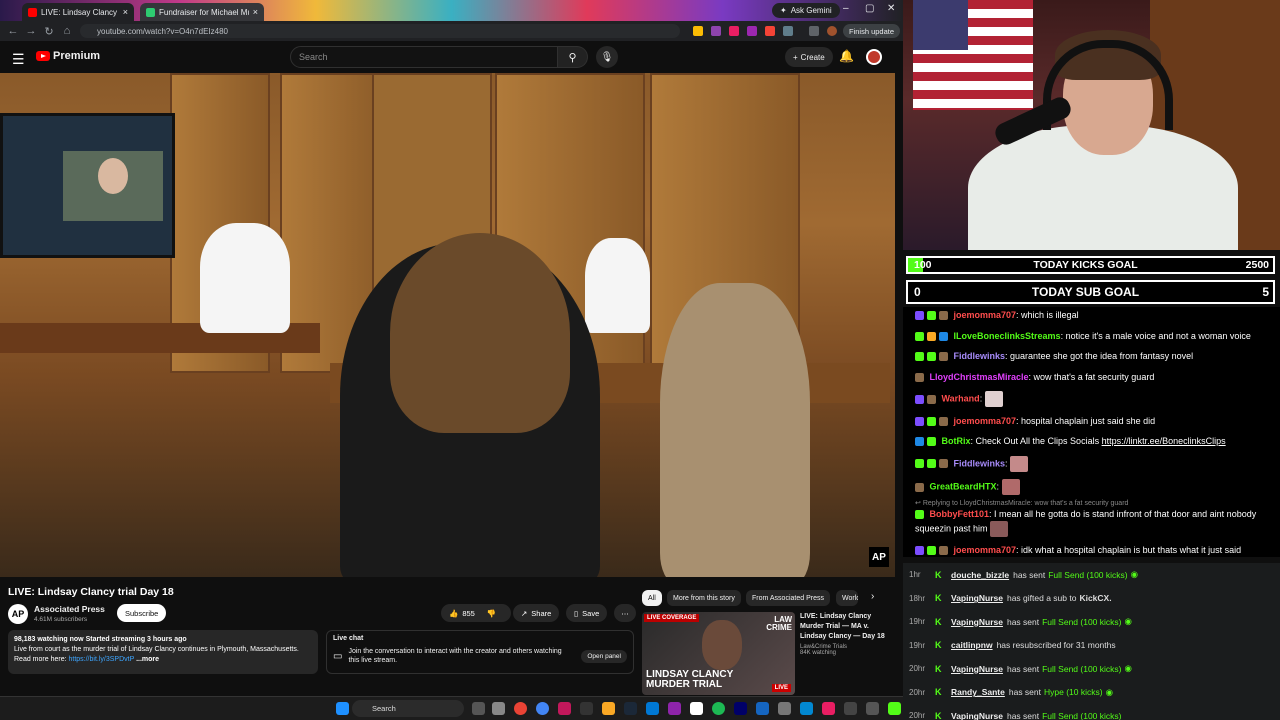  I want to click on finish-update-button: Finish update, so click(872, 31).